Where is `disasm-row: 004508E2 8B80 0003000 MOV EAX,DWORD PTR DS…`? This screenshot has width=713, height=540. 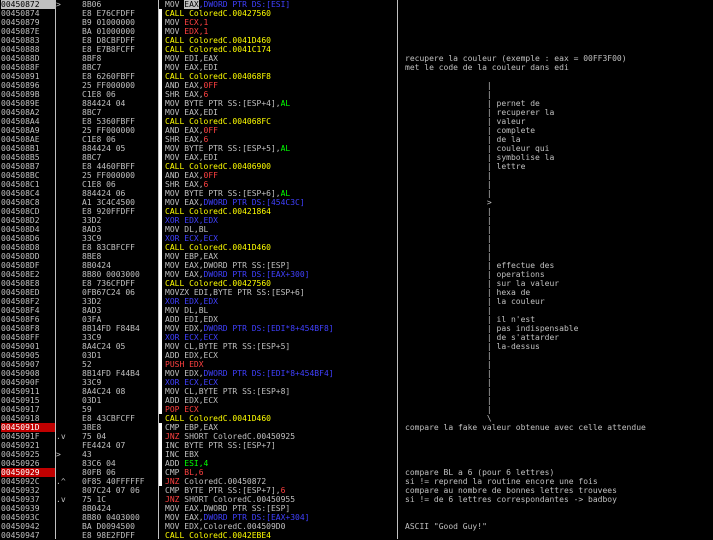 disasm-row: 004508E2 8B80 0003000 MOV EAX,DWORD PTR DS… is located at coordinates (356, 274).